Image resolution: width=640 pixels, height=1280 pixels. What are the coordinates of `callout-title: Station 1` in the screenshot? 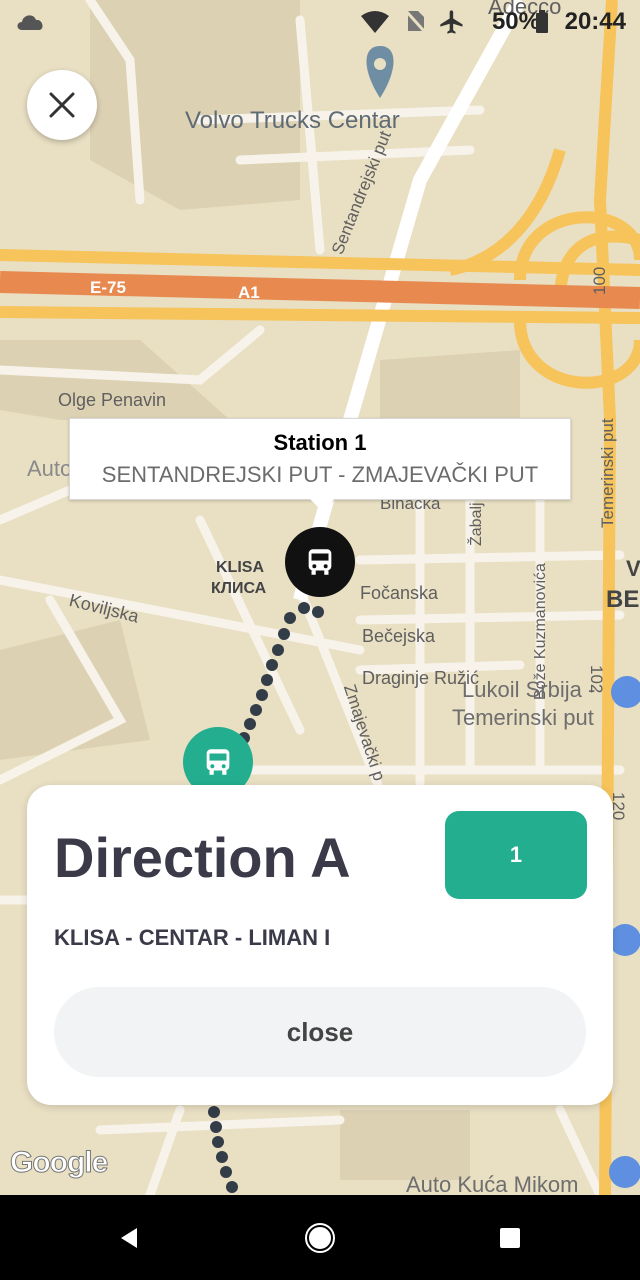 It's located at (320, 442).